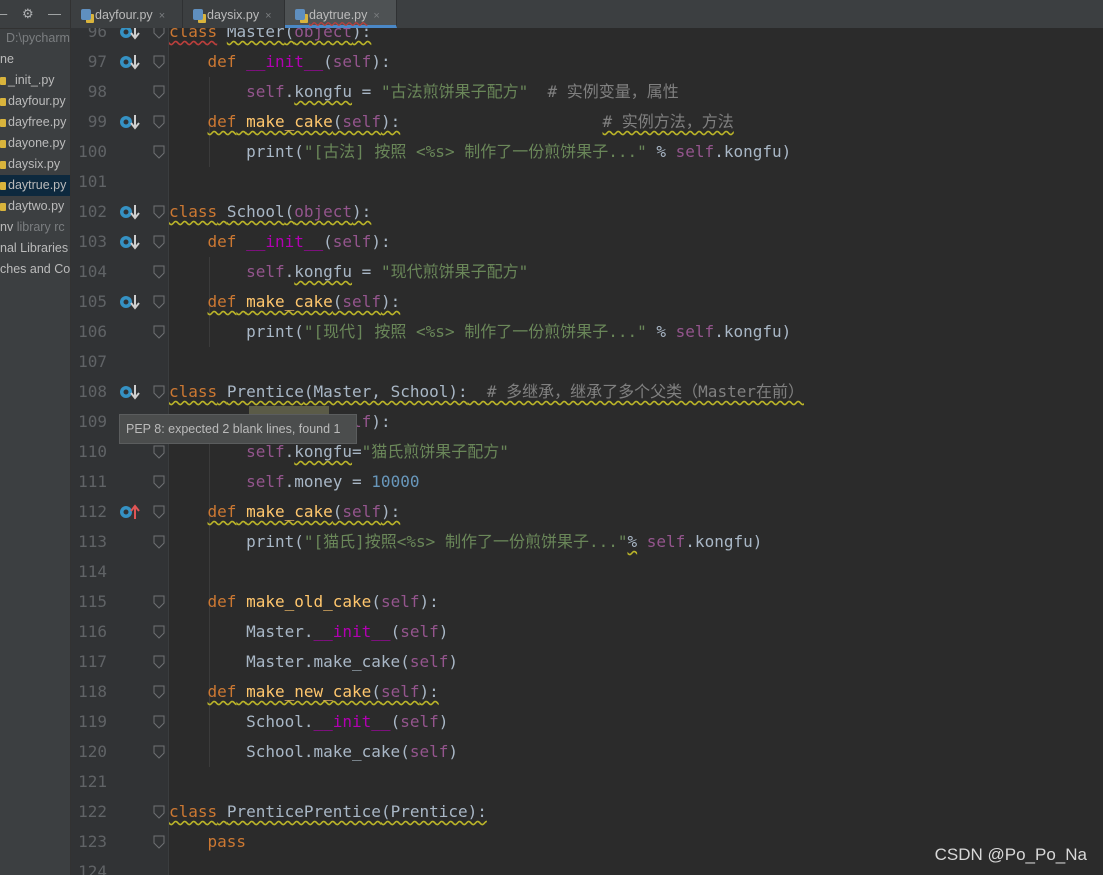 Image resolution: width=1103 pixels, height=875 pixels. I want to click on code-line: class PrenticePrentice(Prentice):, so click(328, 812).